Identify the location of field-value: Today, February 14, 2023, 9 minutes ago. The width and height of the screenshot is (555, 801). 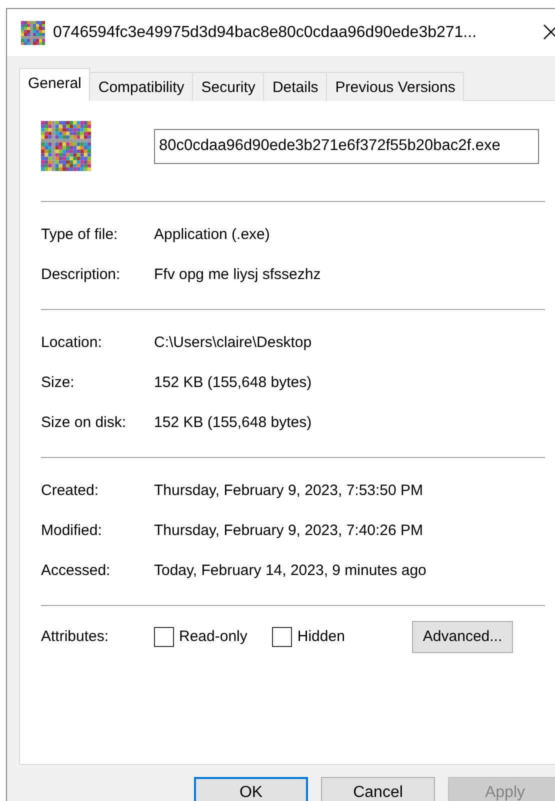
(290, 570).